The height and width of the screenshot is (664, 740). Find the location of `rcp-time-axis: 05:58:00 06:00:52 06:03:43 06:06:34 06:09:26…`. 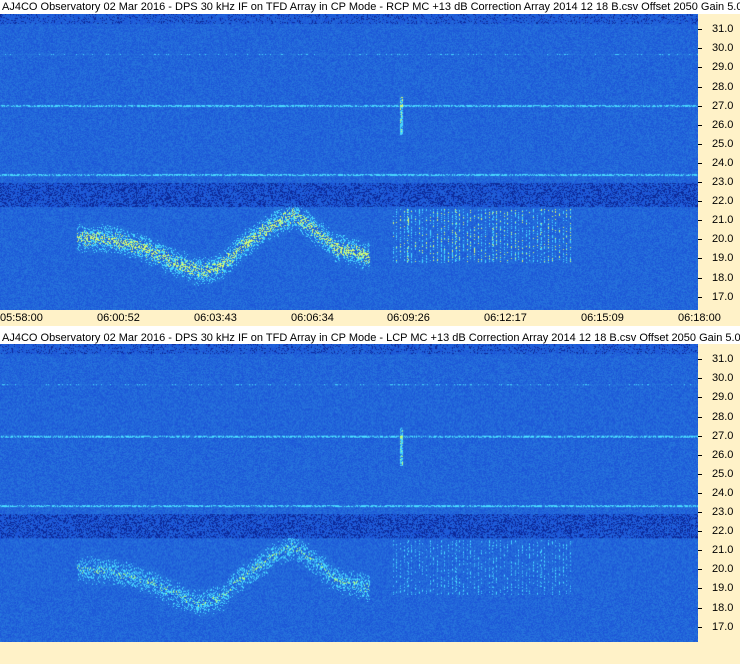

rcp-time-axis: 05:58:00 06:00:52 06:03:43 06:06:34 06:09:26… is located at coordinates (370, 318).